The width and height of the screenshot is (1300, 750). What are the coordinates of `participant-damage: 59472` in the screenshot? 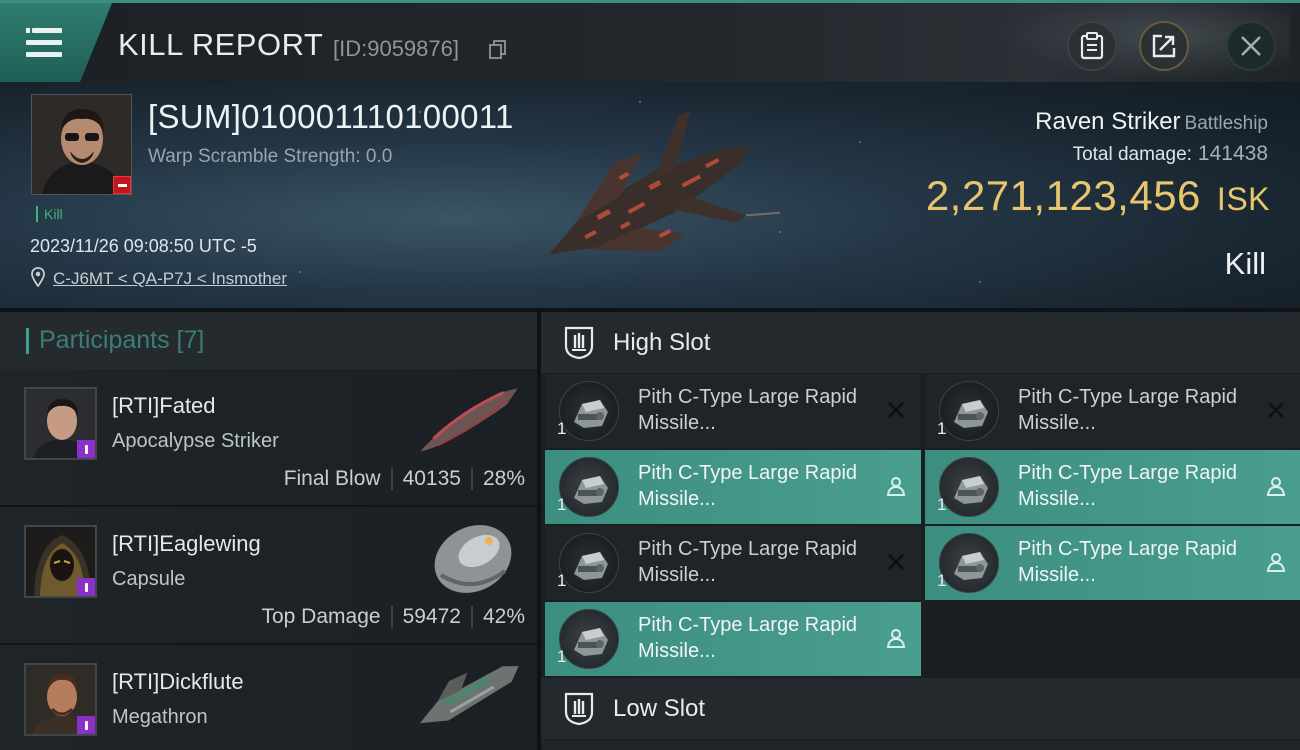 It's located at (431, 616).